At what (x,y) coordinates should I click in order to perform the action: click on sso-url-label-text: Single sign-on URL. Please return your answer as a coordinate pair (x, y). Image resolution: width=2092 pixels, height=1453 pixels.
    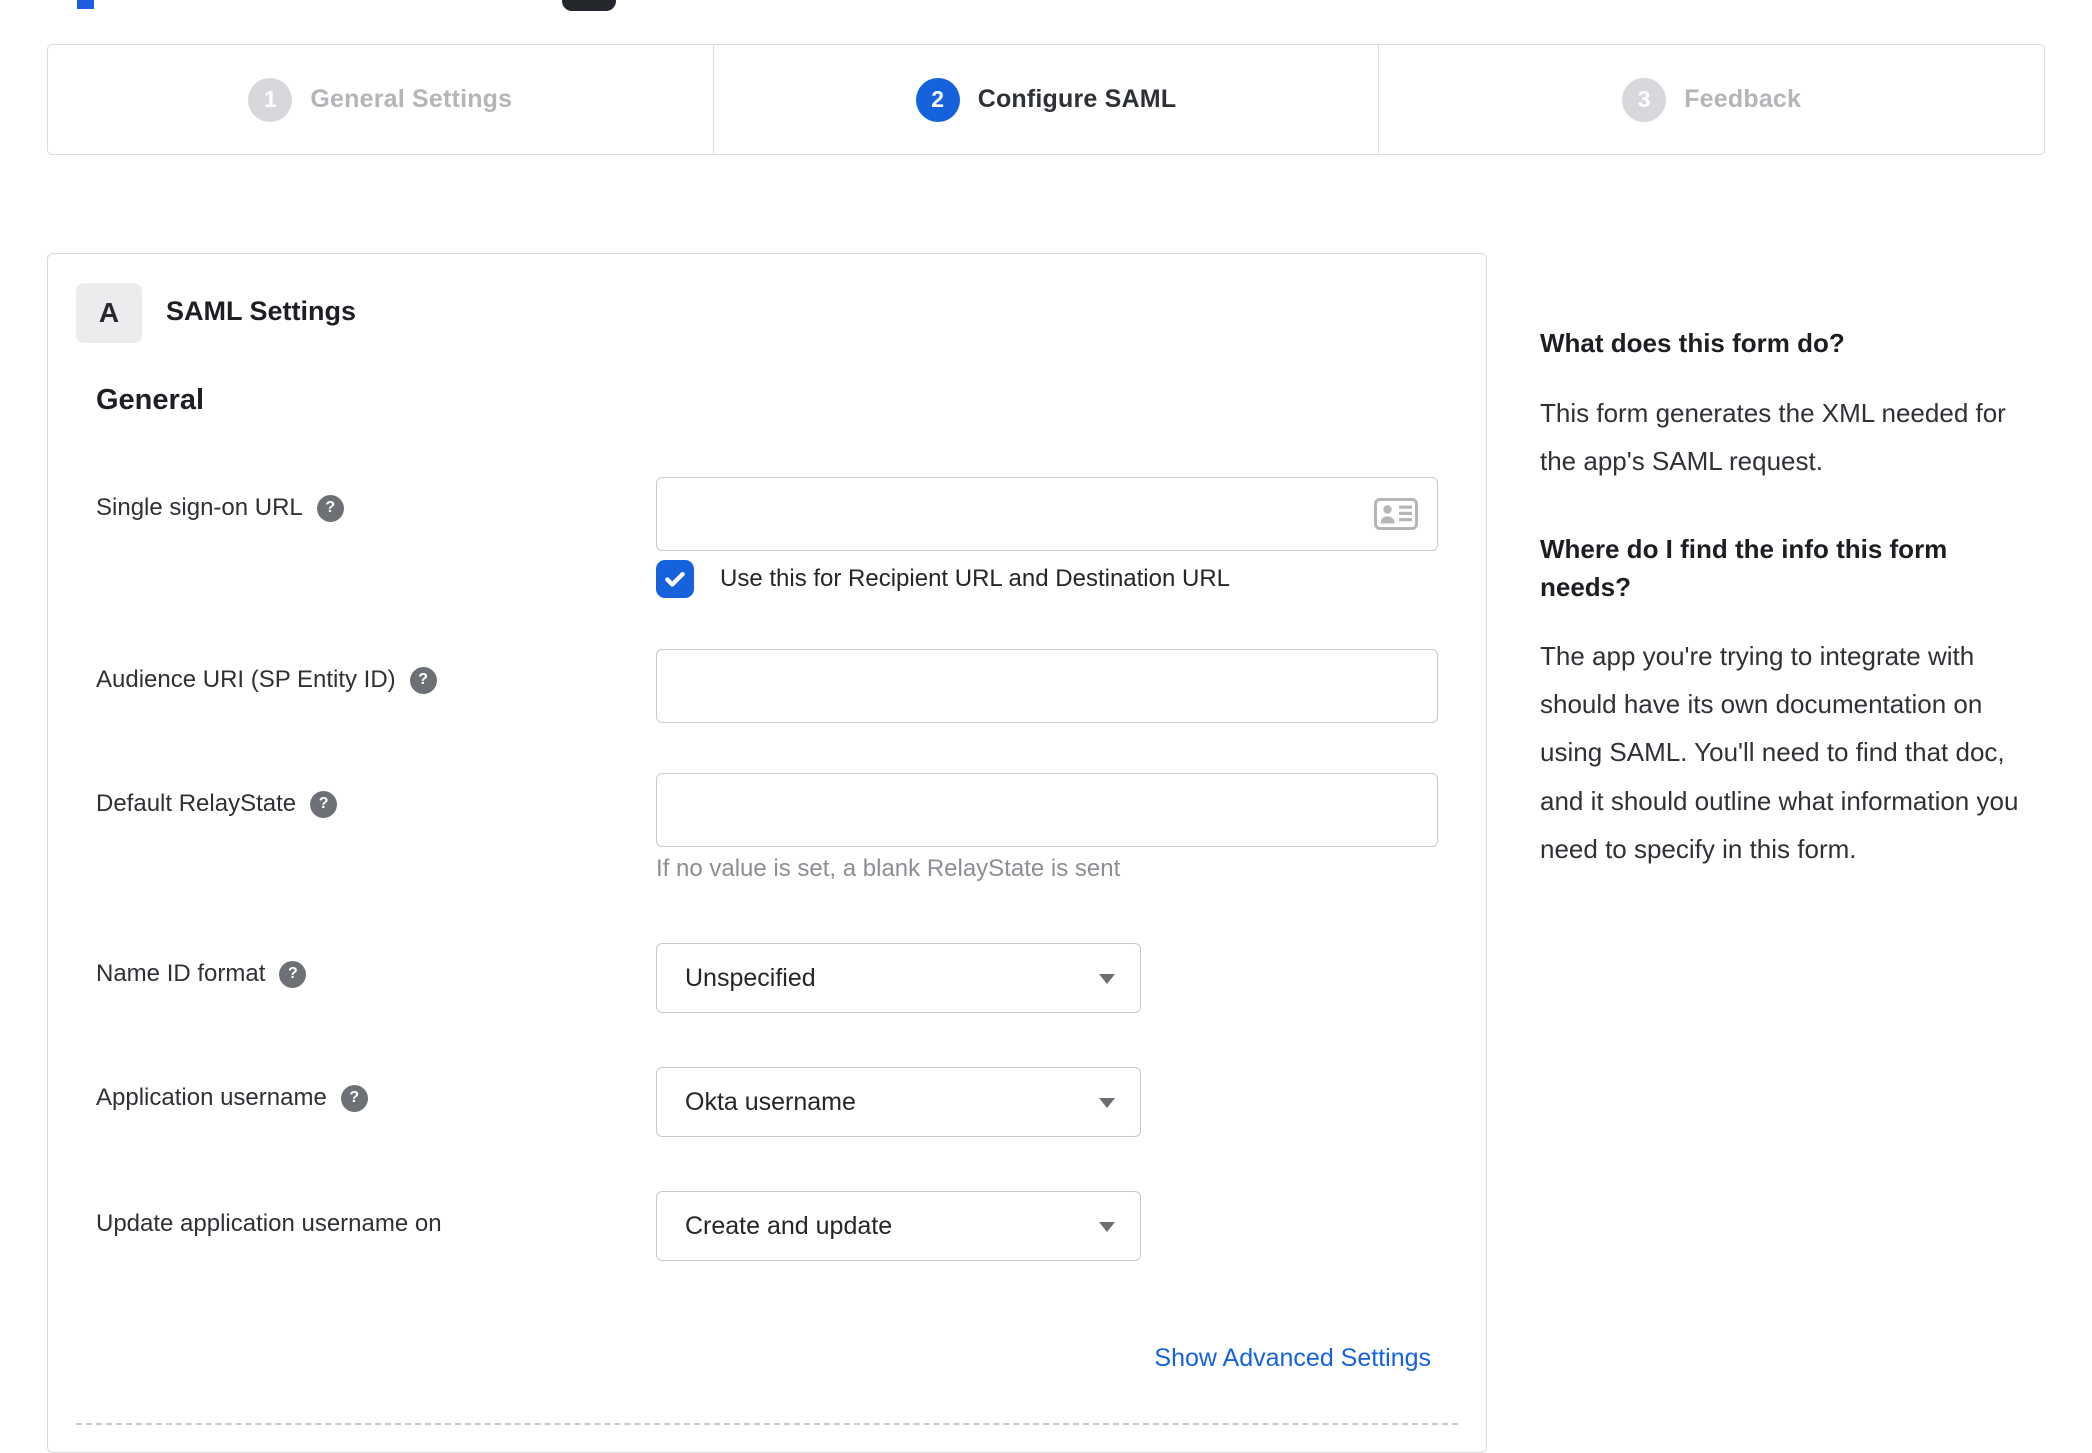
    Looking at the image, I should click on (199, 507).